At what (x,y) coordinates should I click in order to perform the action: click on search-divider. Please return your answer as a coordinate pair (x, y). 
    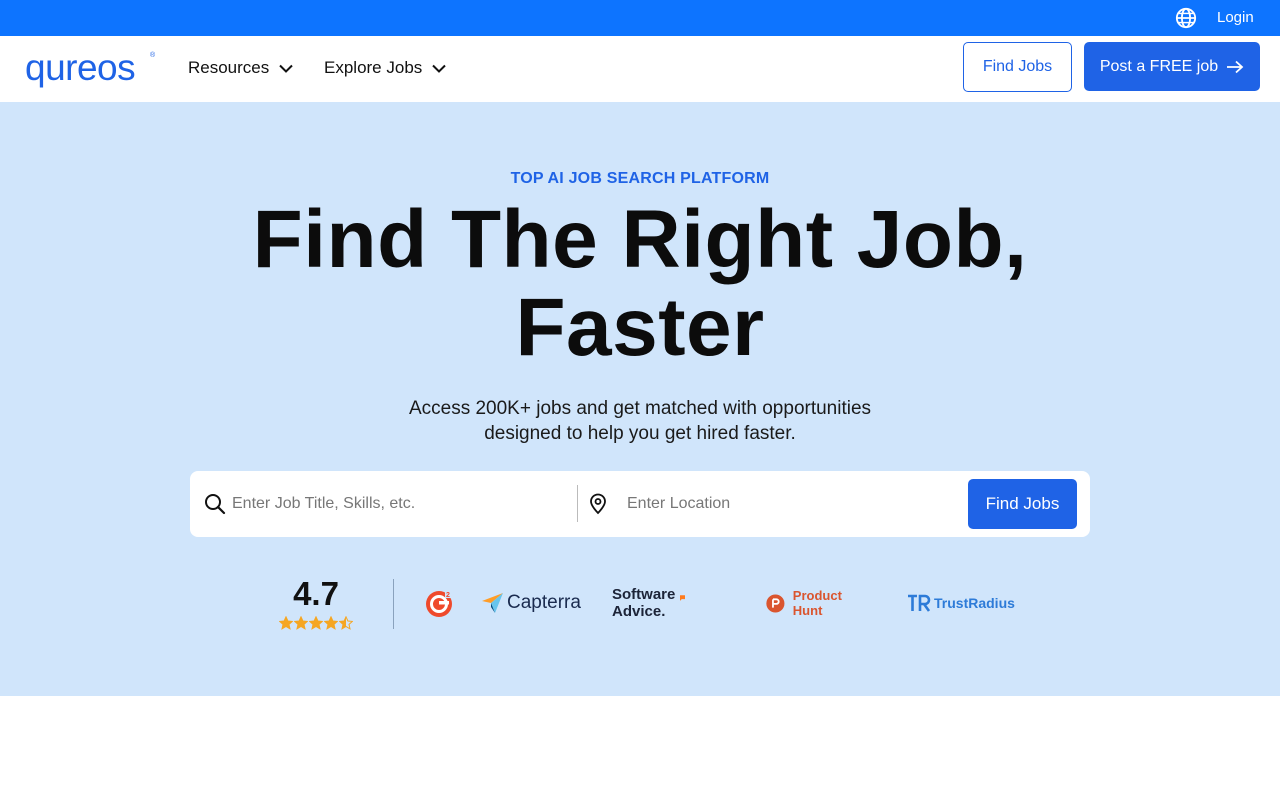
    Looking at the image, I should click on (577, 503).